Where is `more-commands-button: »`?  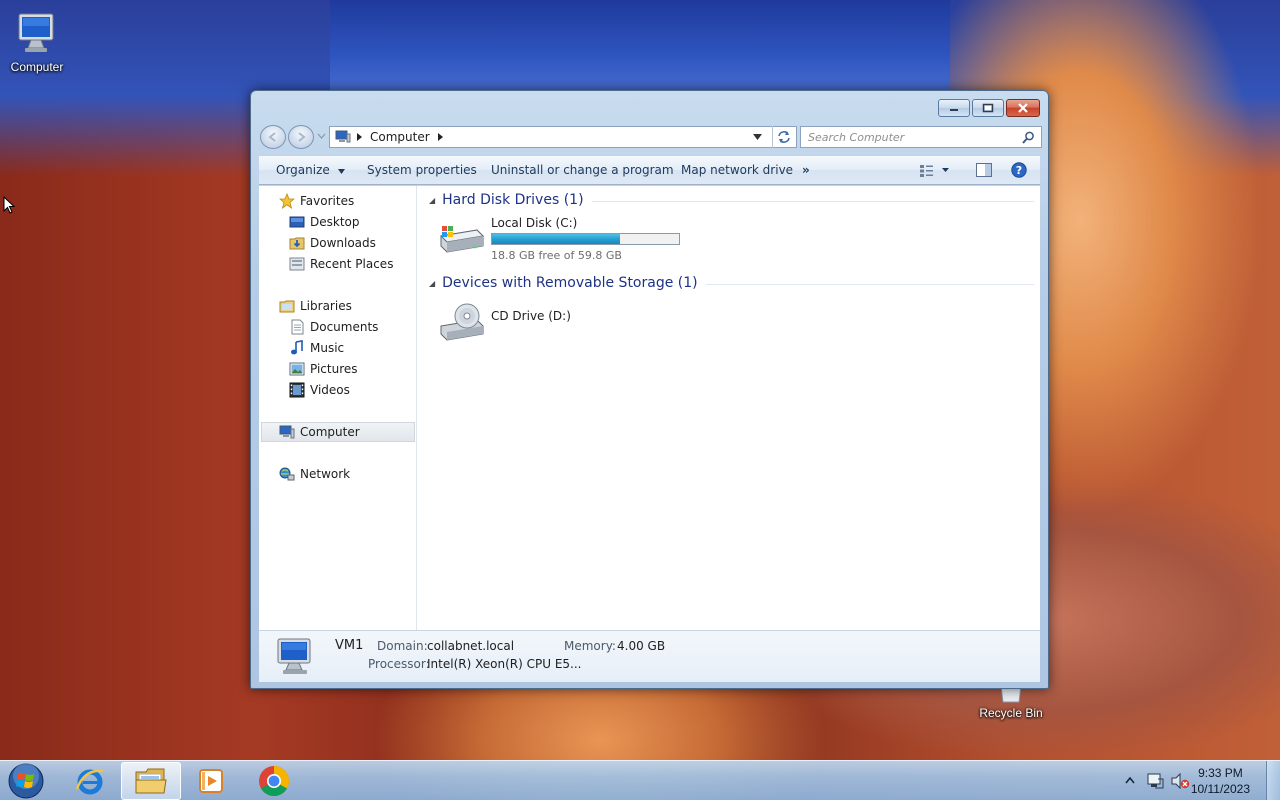
more-commands-button: » is located at coordinates (806, 170).